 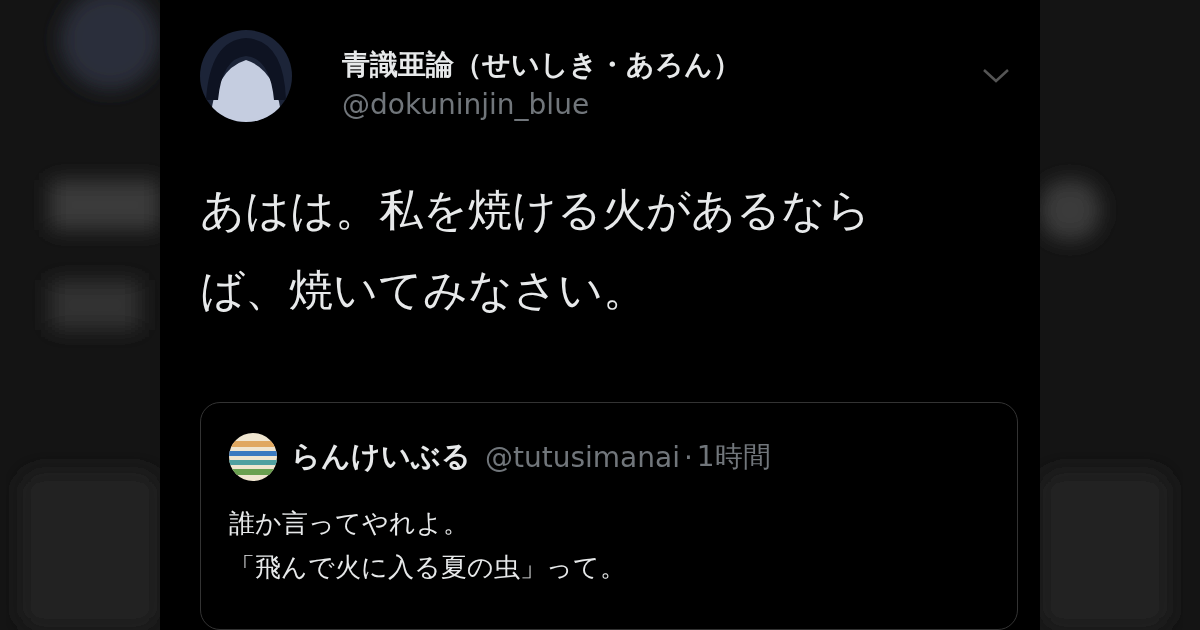 I want to click on quoted-tweet-text: 誰か言ってやれよ。, so click(x=349, y=523).